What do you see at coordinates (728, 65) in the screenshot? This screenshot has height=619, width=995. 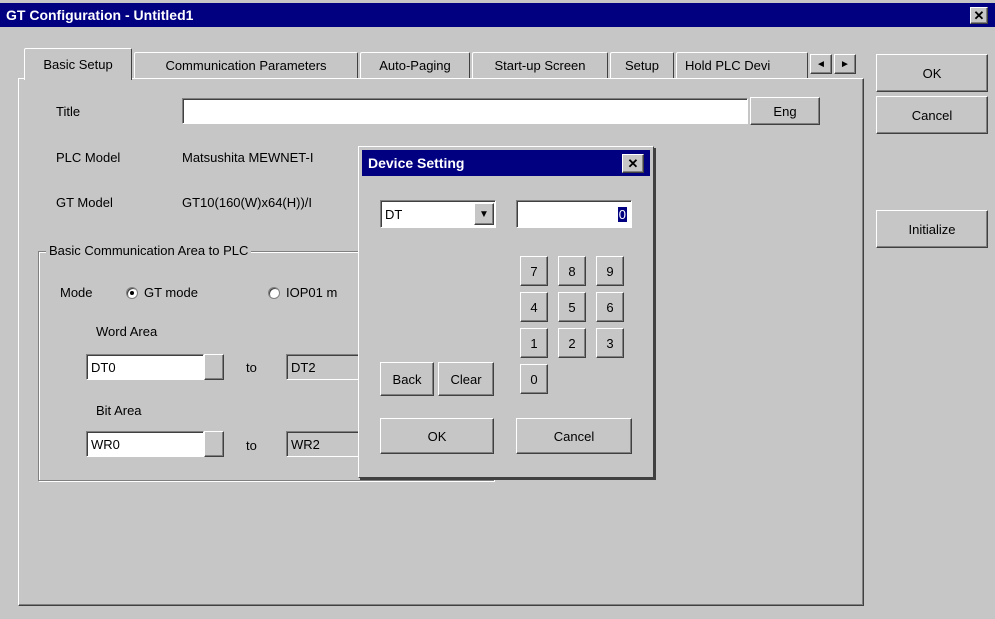 I see `tab-label: Hold PLC Devi` at bounding box center [728, 65].